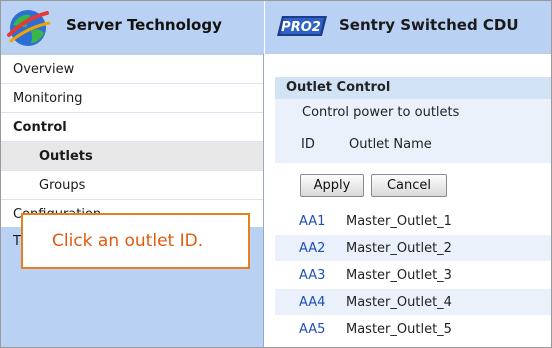  Describe the element at coordinates (144, 25) in the screenshot. I see `brand-name: Server Technology` at that location.